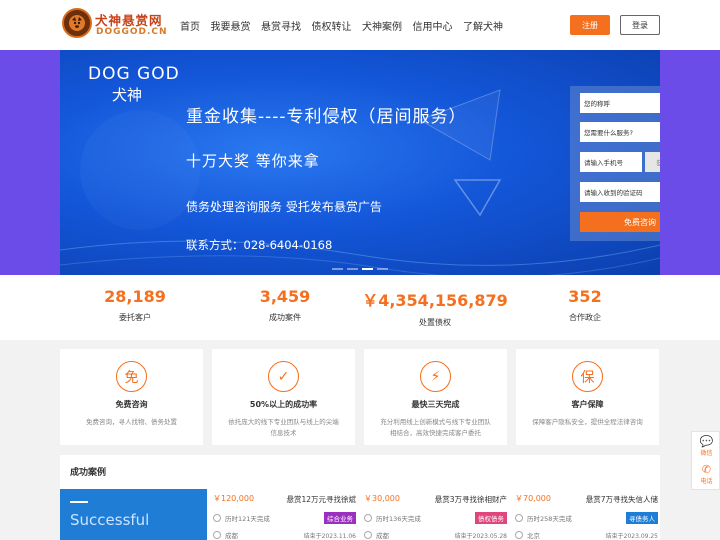 This screenshot has height=540, width=720. I want to click on nav-debt-transfer: 债权转让, so click(332, 25).